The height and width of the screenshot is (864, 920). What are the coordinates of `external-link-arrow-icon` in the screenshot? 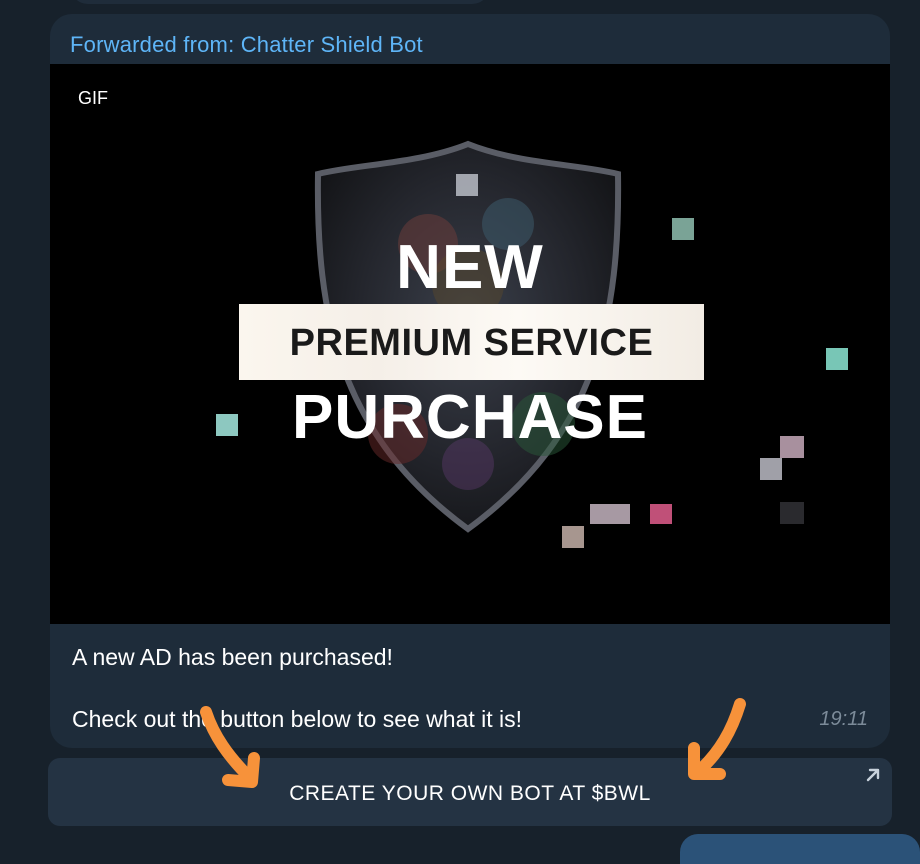 It's located at (873, 775).